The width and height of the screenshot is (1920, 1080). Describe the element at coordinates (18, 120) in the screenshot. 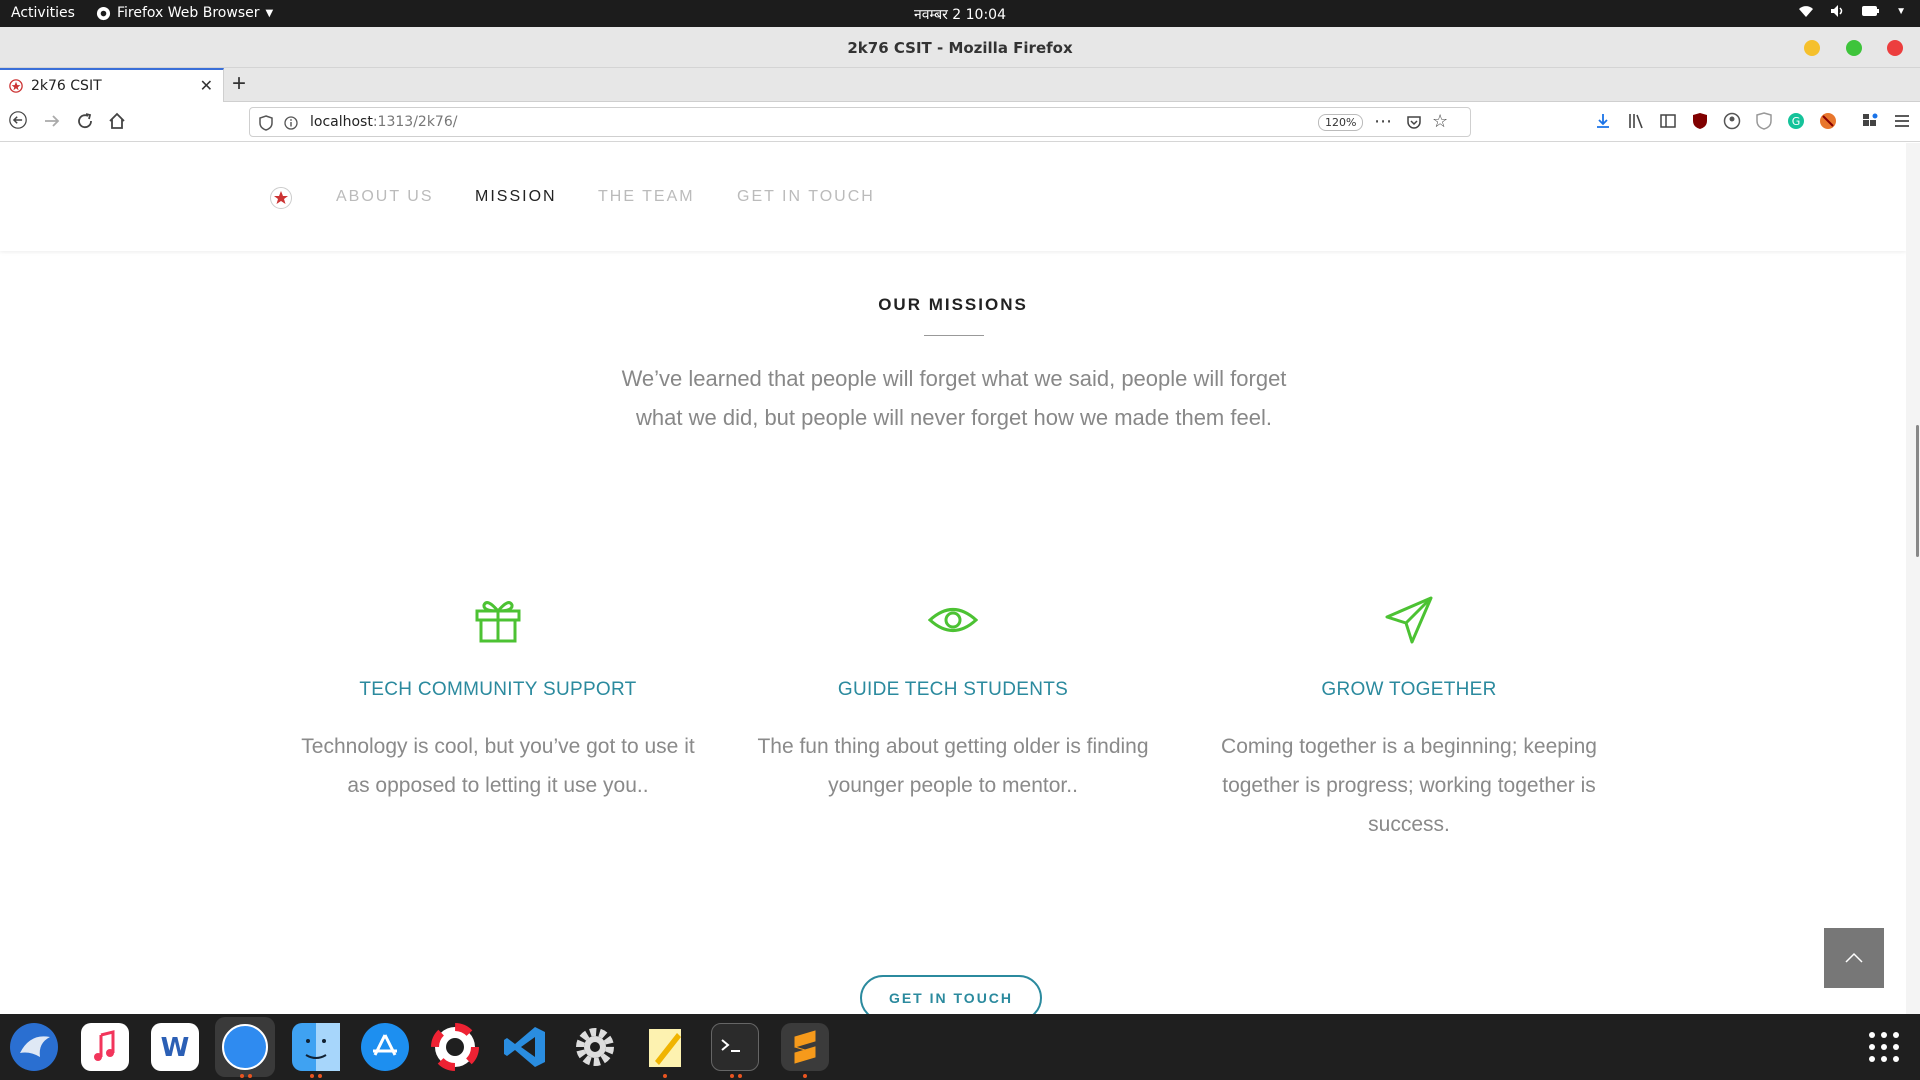

I see `back-button` at that location.